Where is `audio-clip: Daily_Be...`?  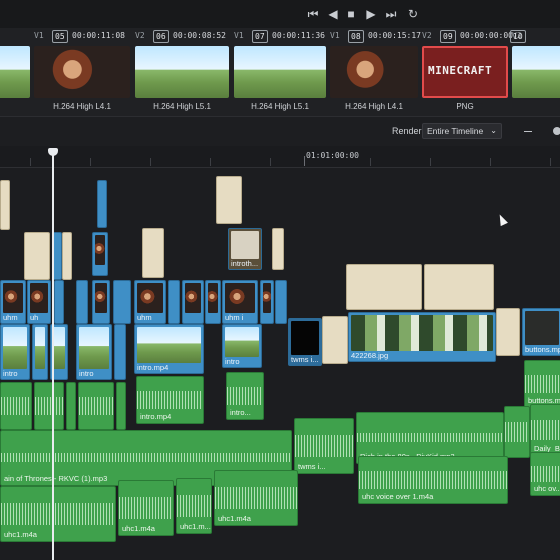 audio-clip: Daily_Be... is located at coordinates (545, 430).